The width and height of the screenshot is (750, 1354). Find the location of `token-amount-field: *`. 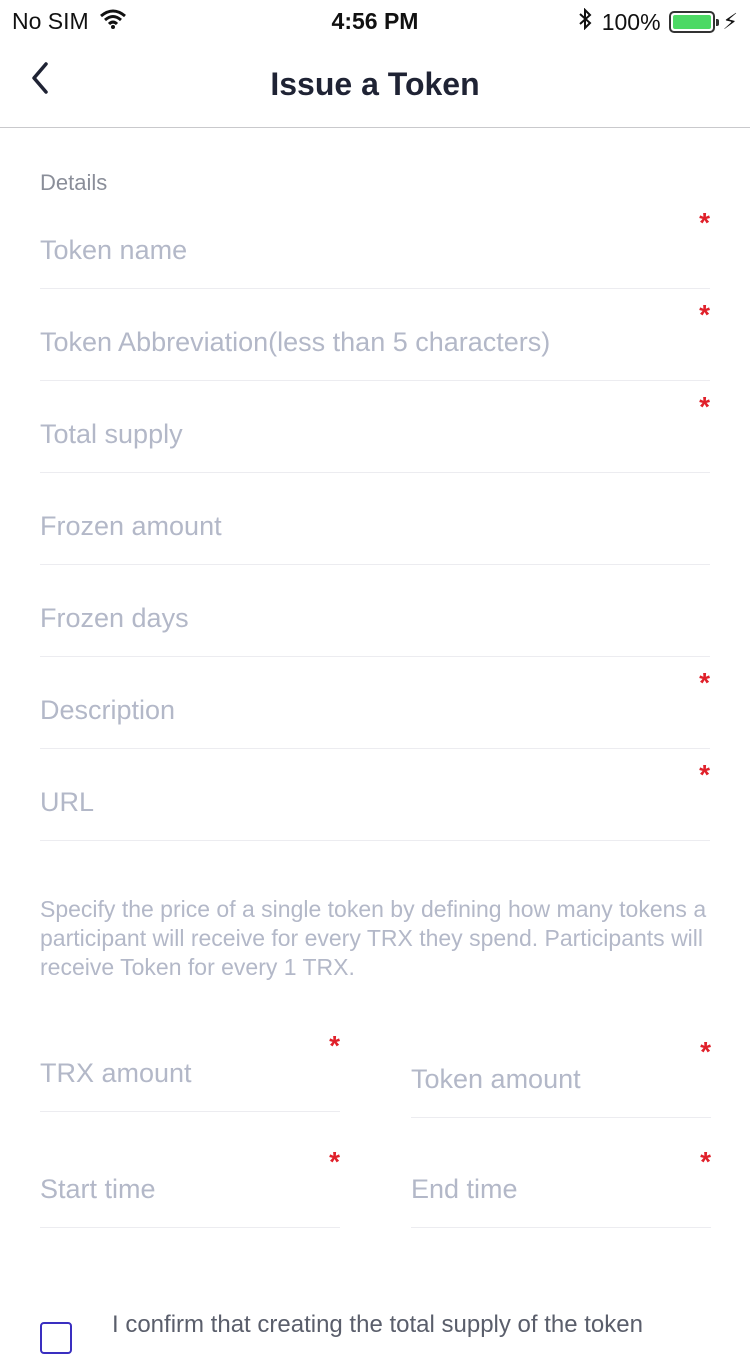

token-amount-field: * is located at coordinates (561, 1072).